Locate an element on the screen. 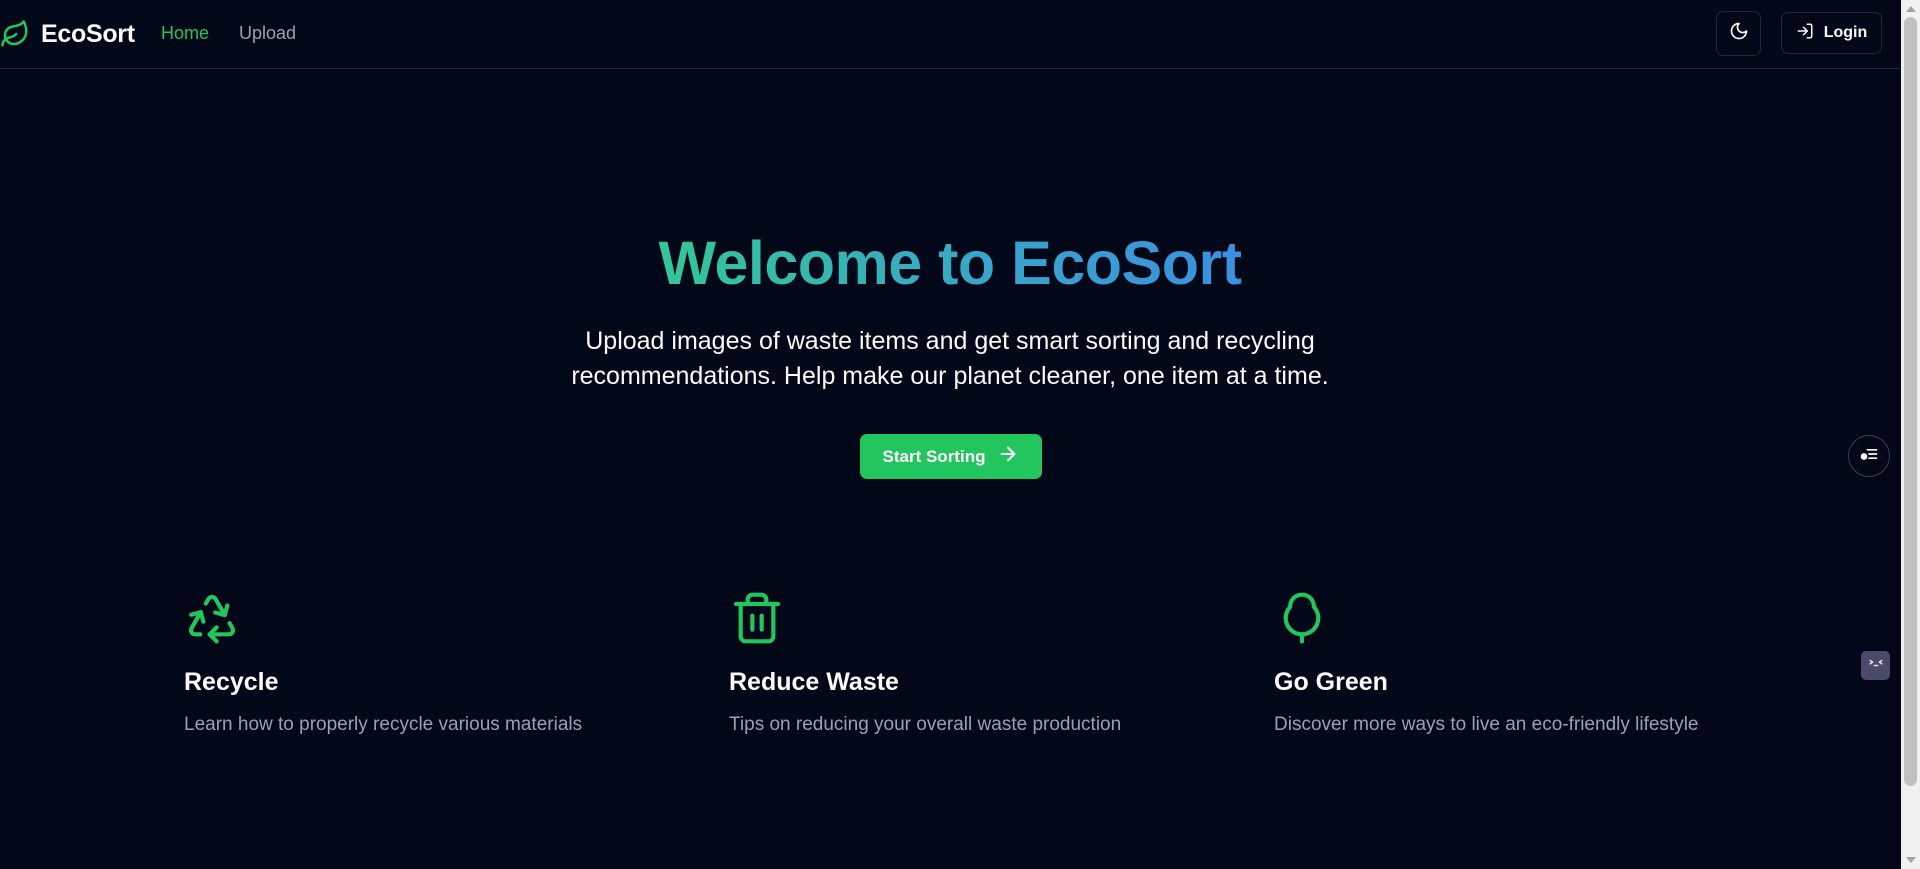 The image size is (1920, 869). arrow-right-icon is located at coordinates (1008, 456).